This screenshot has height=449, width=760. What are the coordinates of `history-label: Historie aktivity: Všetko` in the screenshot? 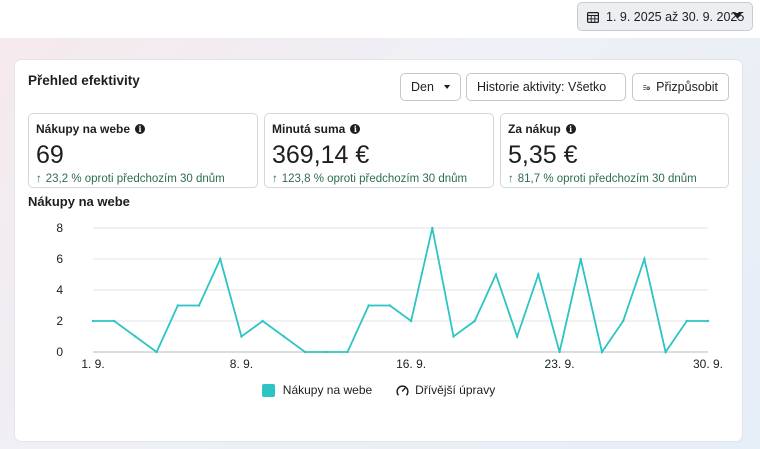 It's located at (542, 87).